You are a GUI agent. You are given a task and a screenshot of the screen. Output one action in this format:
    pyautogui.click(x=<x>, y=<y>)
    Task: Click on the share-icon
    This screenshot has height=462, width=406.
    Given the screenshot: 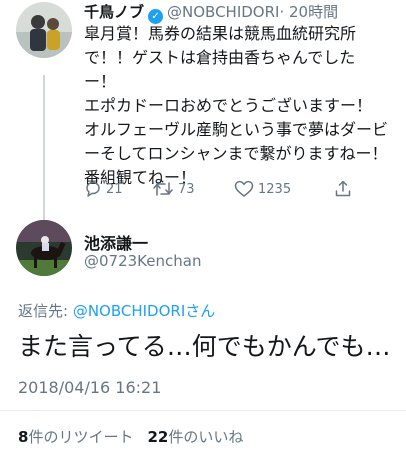 What is the action you would take?
    pyautogui.click(x=343, y=188)
    